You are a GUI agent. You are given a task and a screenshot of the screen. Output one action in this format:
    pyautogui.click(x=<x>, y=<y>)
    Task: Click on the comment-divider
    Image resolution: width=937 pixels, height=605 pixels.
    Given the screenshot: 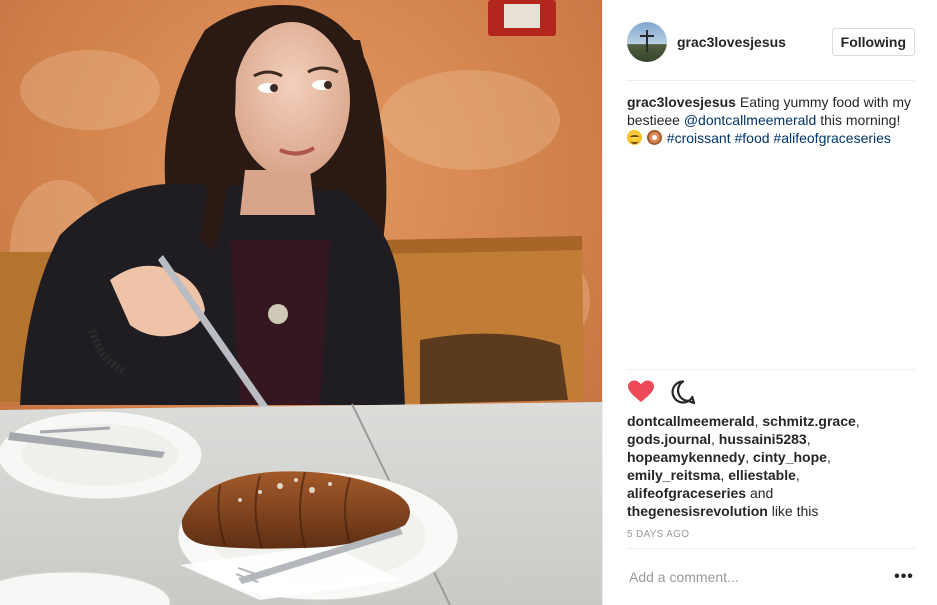 What is the action you would take?
    pyautogui.click(x=771, y=548)
    